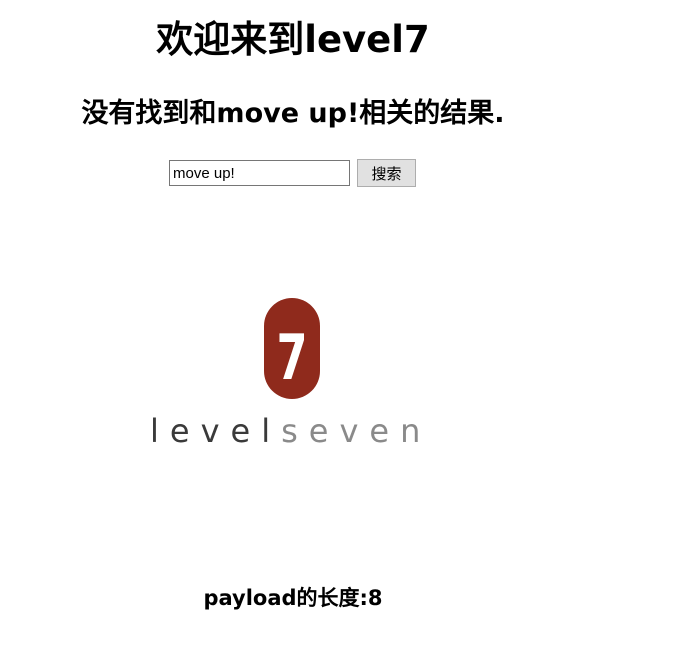 The image size is (688, 652). What do you see at coordinates (356, 429) in the screenshot?
I see `logo-word-seven: seven` at bounding box center [356, 429].